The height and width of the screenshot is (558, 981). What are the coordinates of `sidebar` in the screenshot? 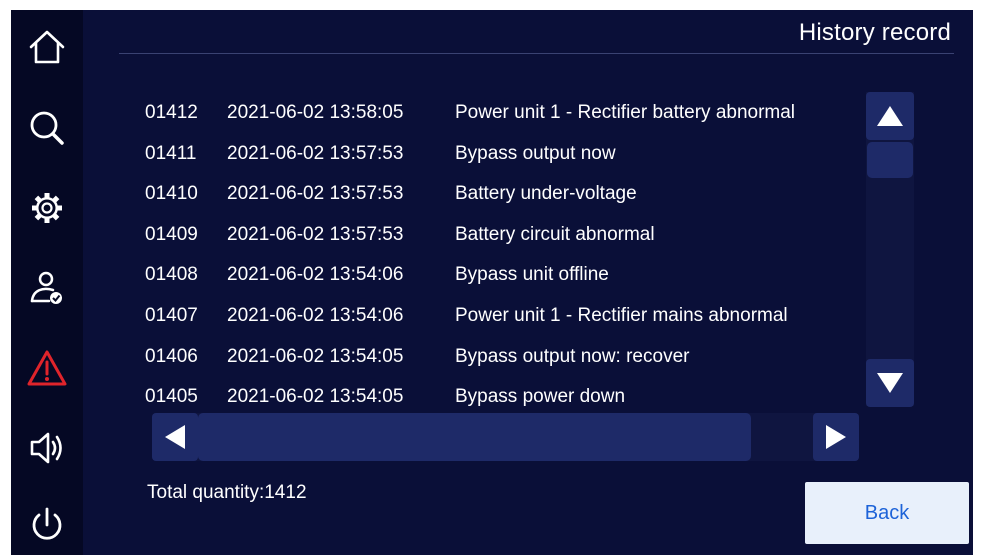 It's located at (47, 282).